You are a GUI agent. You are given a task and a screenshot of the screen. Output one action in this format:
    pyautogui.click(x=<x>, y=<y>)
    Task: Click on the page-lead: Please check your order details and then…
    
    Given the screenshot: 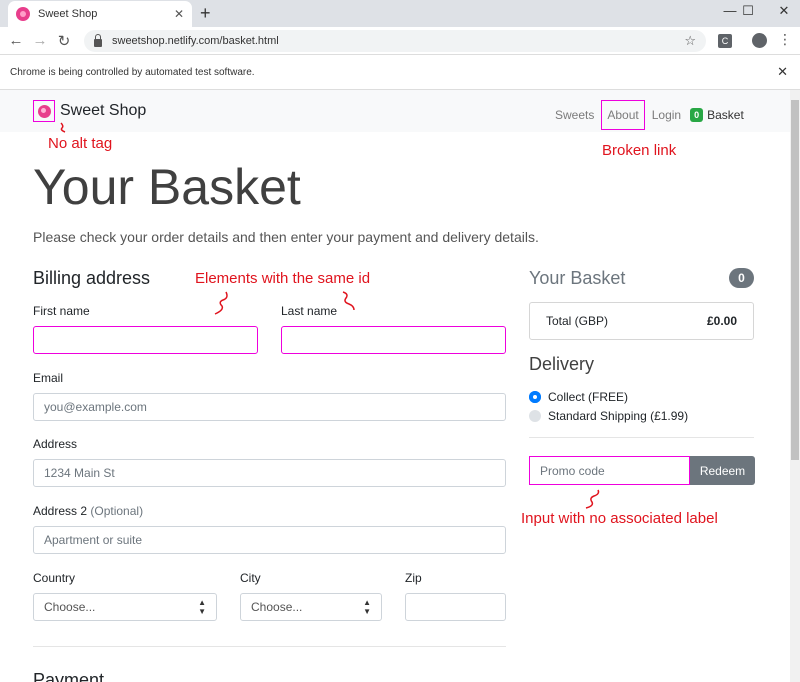 What is the action you would take?
    pyautogui.click(x=286, y=237)
    